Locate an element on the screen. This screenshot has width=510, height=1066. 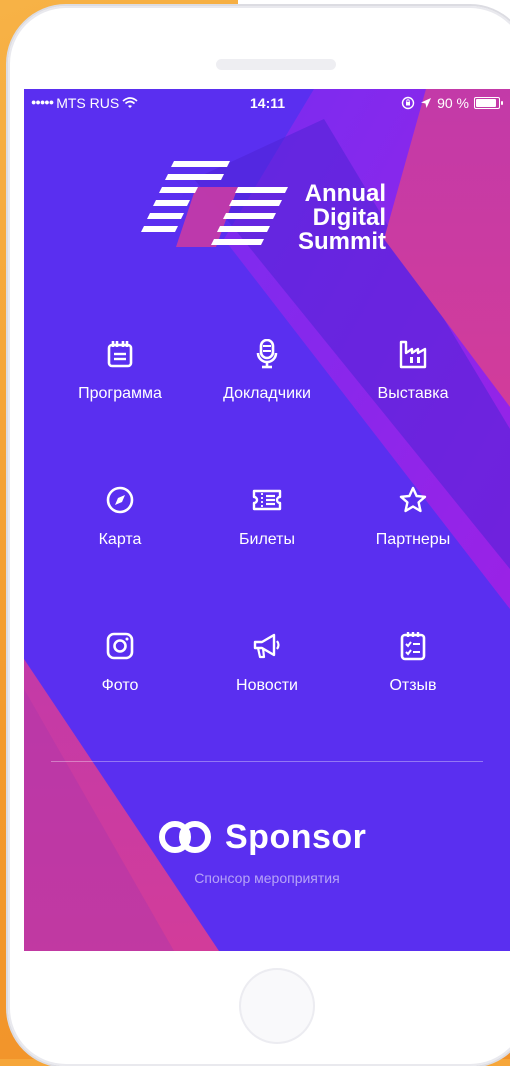
menu-item-label: Новости is located at coordinates (267, 685).